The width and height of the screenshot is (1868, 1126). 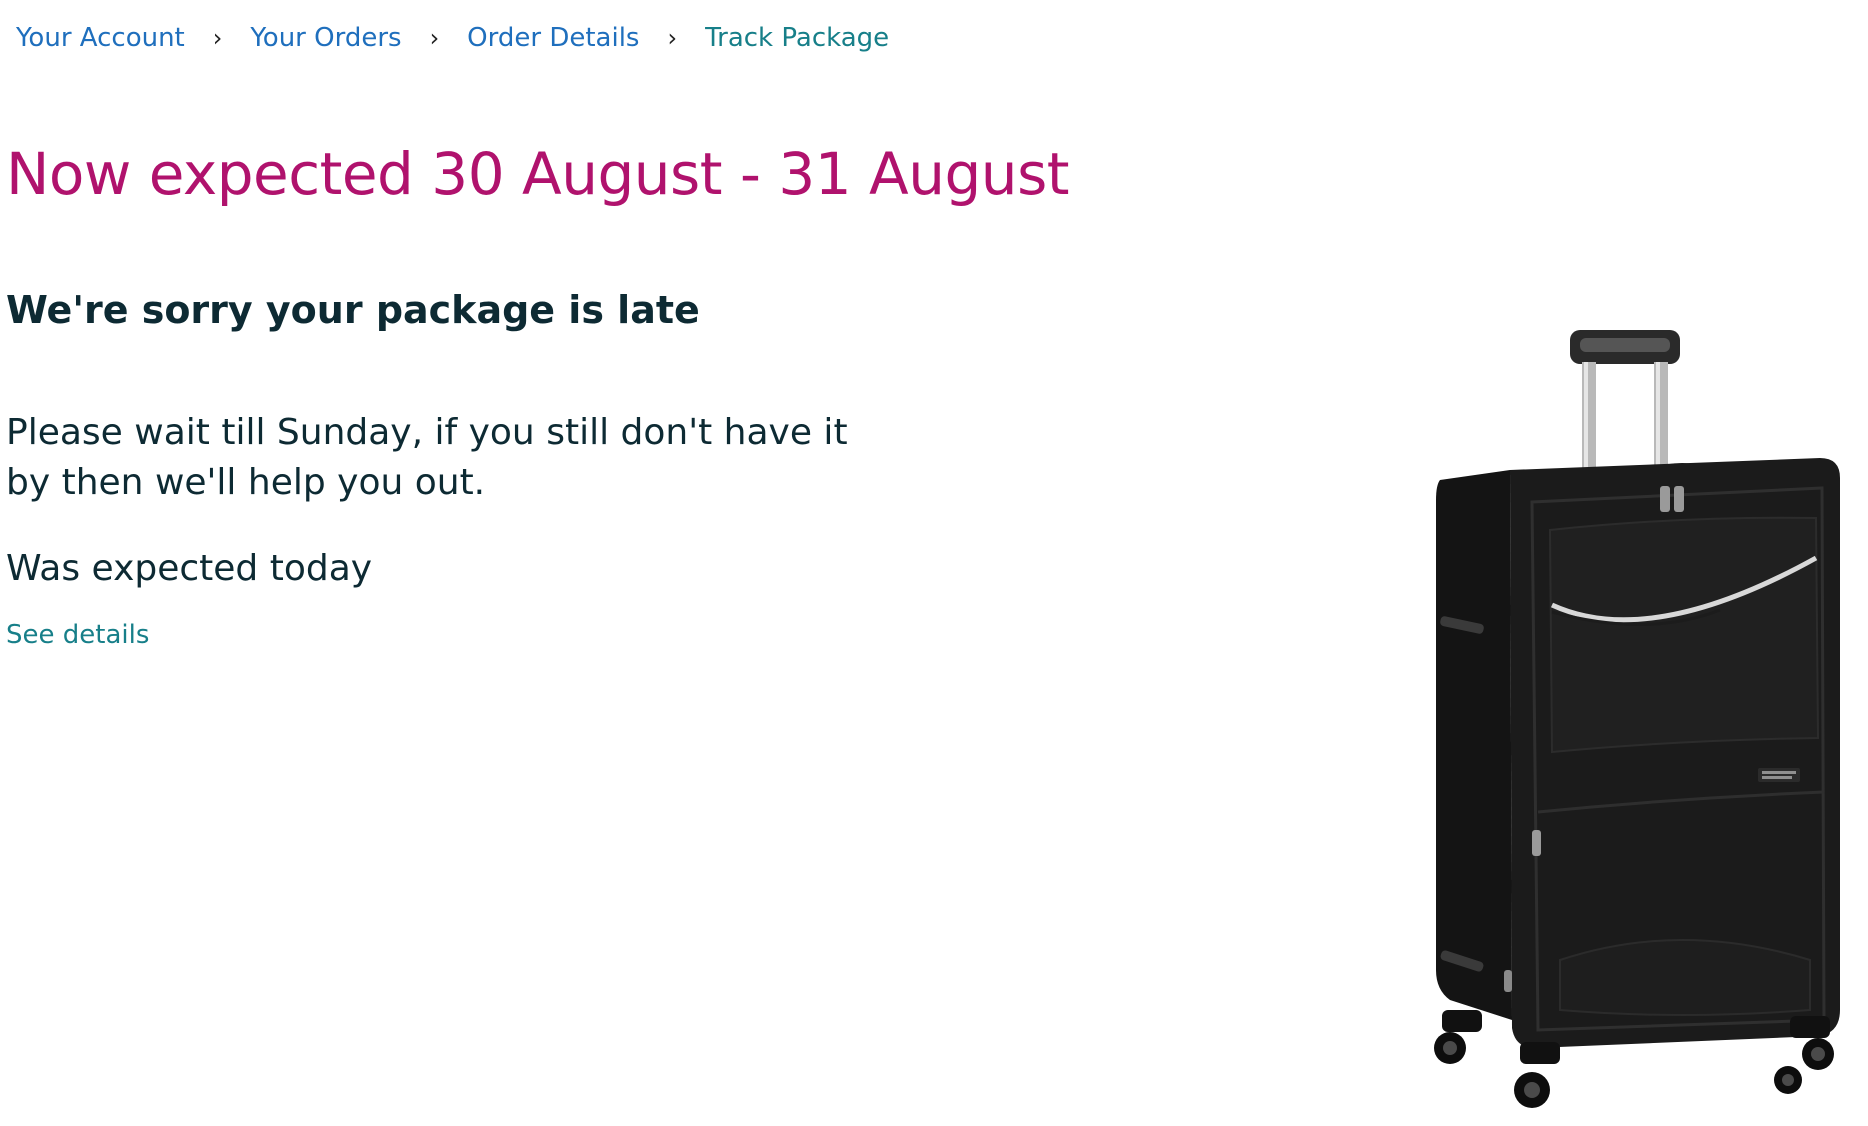 What do you see at coordinates (77, 635) in the screenshot?
I see `see-details-link: See details` at bounding box center [77, 635].